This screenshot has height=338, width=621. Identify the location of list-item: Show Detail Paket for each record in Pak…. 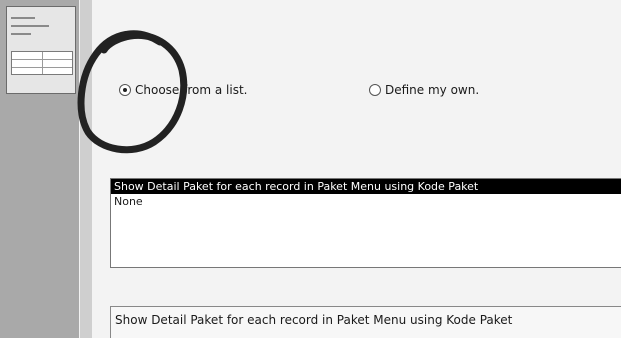
(366, 186).